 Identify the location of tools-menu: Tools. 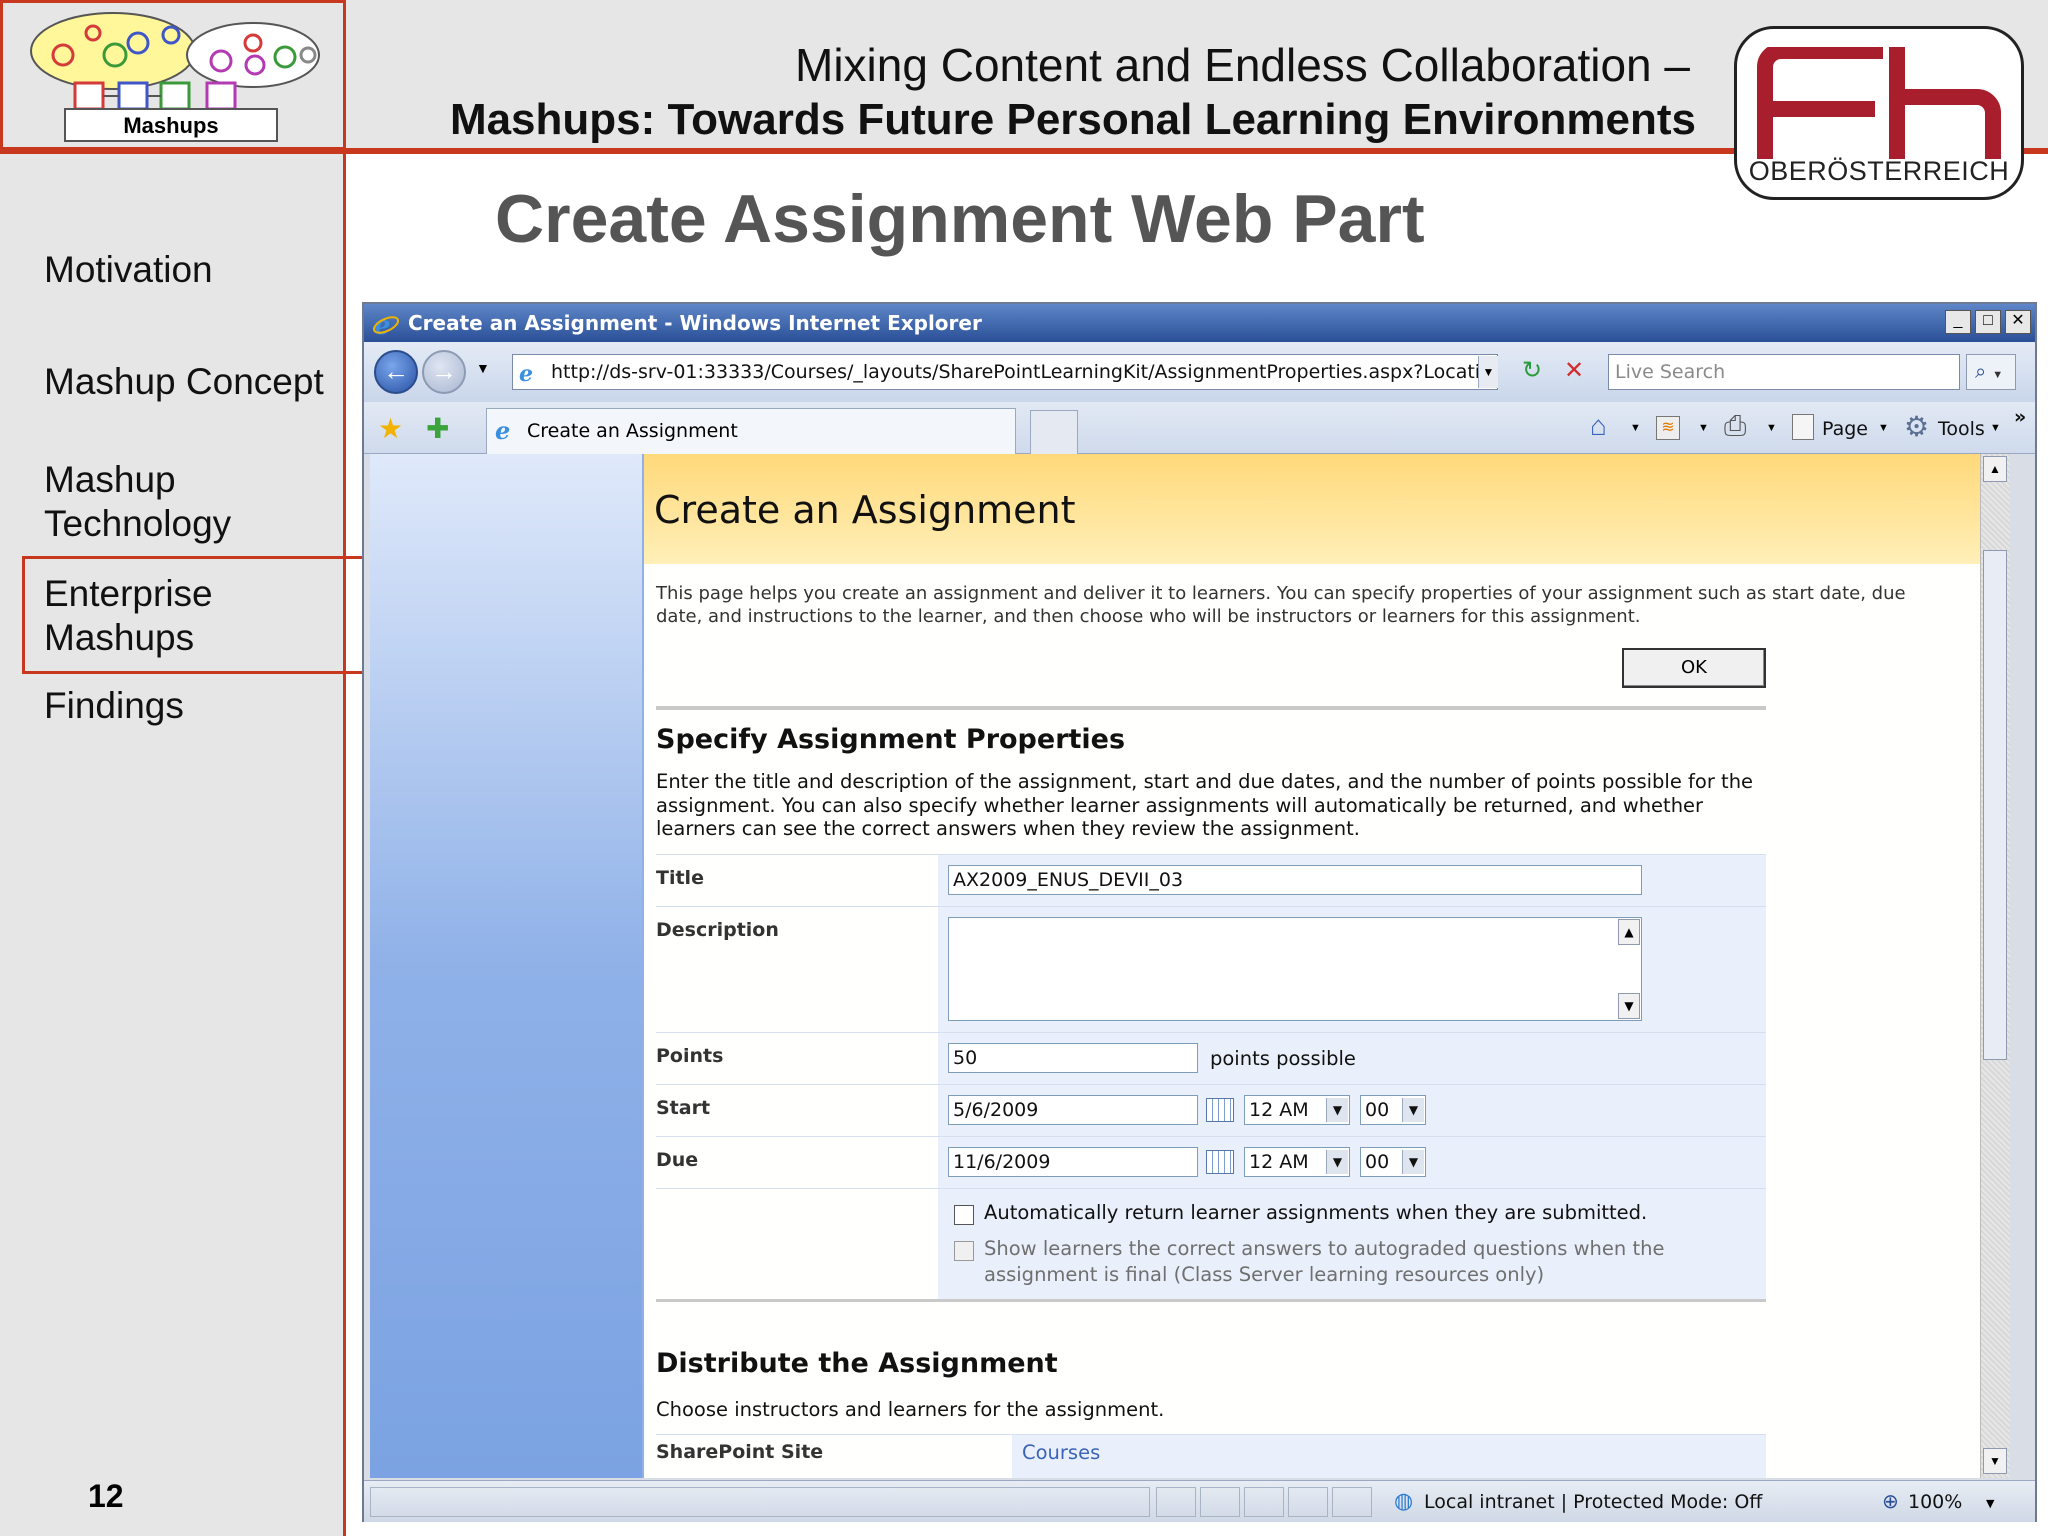
(1961, 429).